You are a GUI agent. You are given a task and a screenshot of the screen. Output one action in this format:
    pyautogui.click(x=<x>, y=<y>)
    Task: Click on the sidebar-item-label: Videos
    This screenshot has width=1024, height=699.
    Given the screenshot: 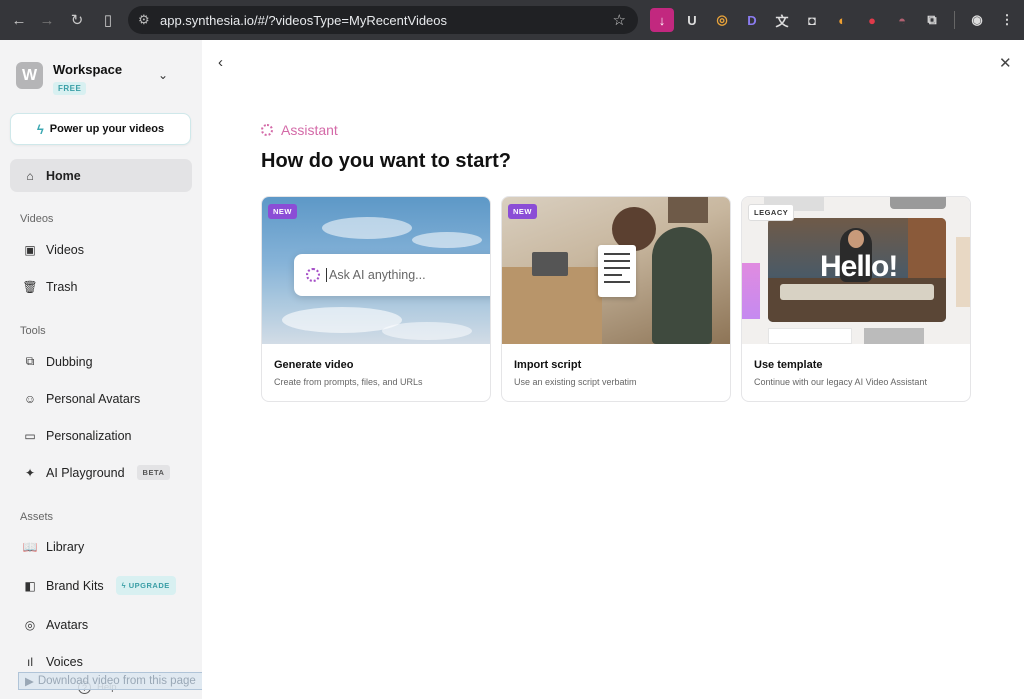 What is the action you would take?
    pyautogui.click(x=65, y=249)
    